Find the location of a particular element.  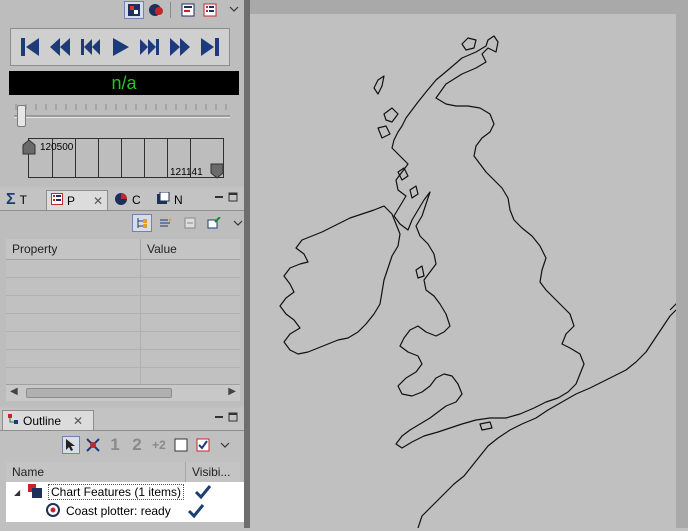

hide-item-icon is located at coordinates (181, 445).